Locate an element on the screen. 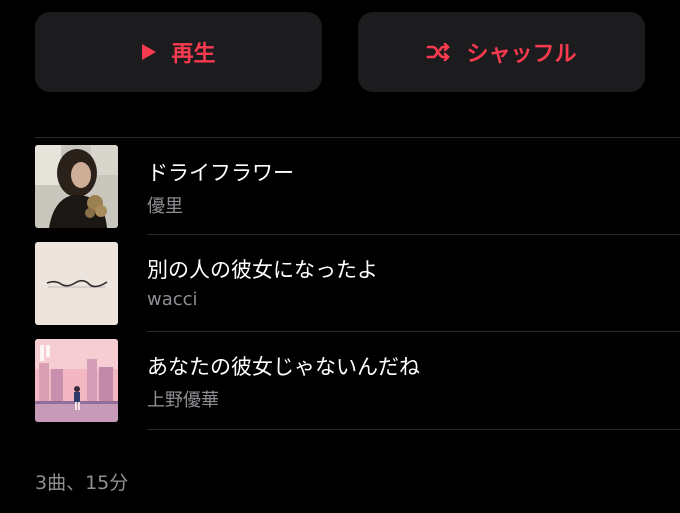  shuffle-button: シャッフル is located at coordinates (501, 52).